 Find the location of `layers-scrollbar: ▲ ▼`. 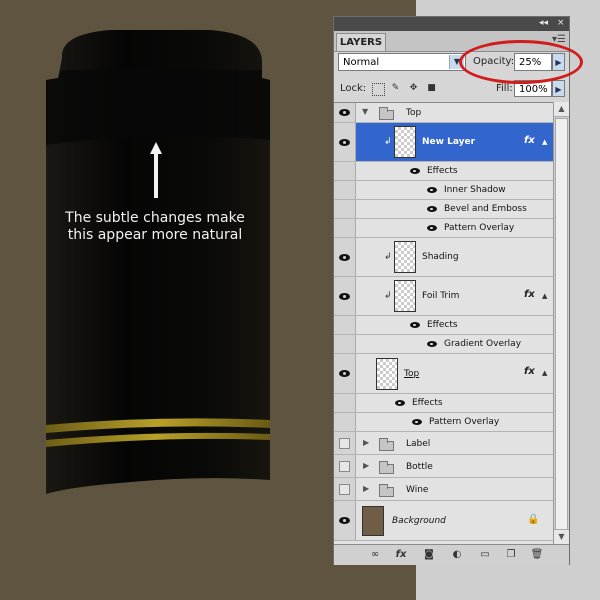

layers-scrollbar: ▲ ▼ is located at coordinates (561, 323).